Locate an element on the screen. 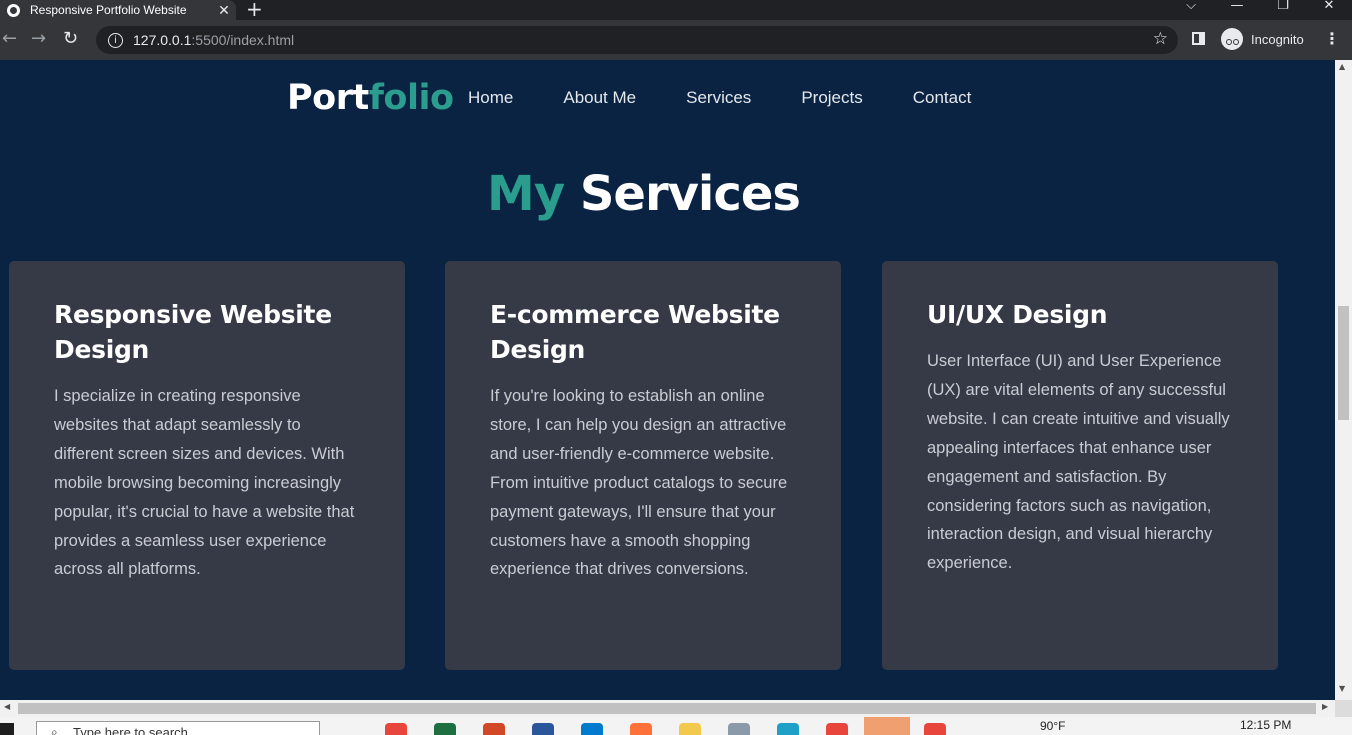  browser-tab: Responsive Portfolio Website ✕ is located at coordinates (118, 10).